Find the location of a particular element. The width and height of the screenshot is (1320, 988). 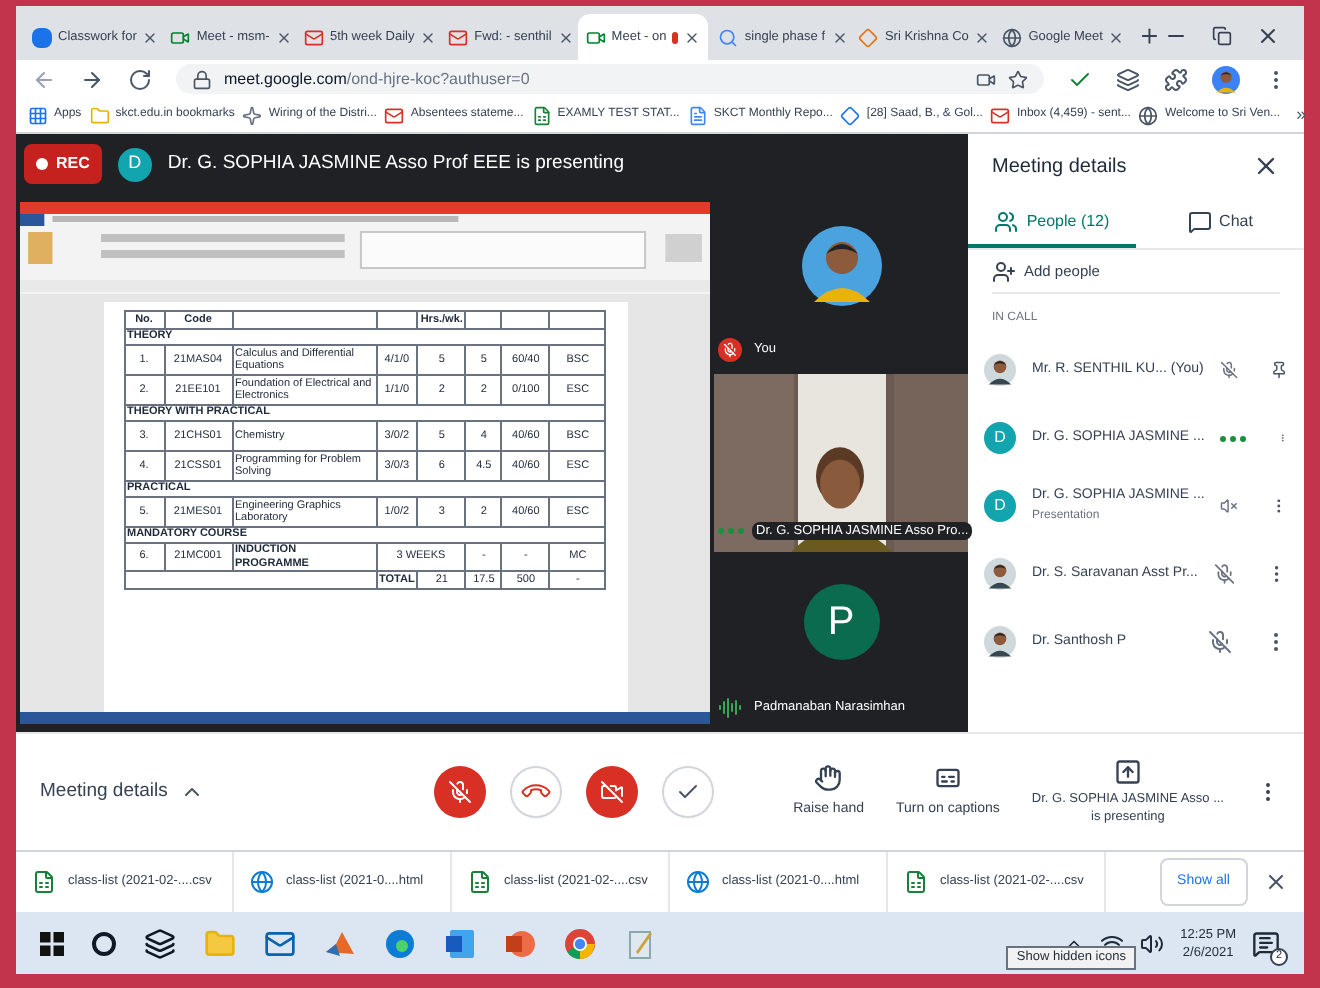

browser-icon is located at coordinates (580, 943).